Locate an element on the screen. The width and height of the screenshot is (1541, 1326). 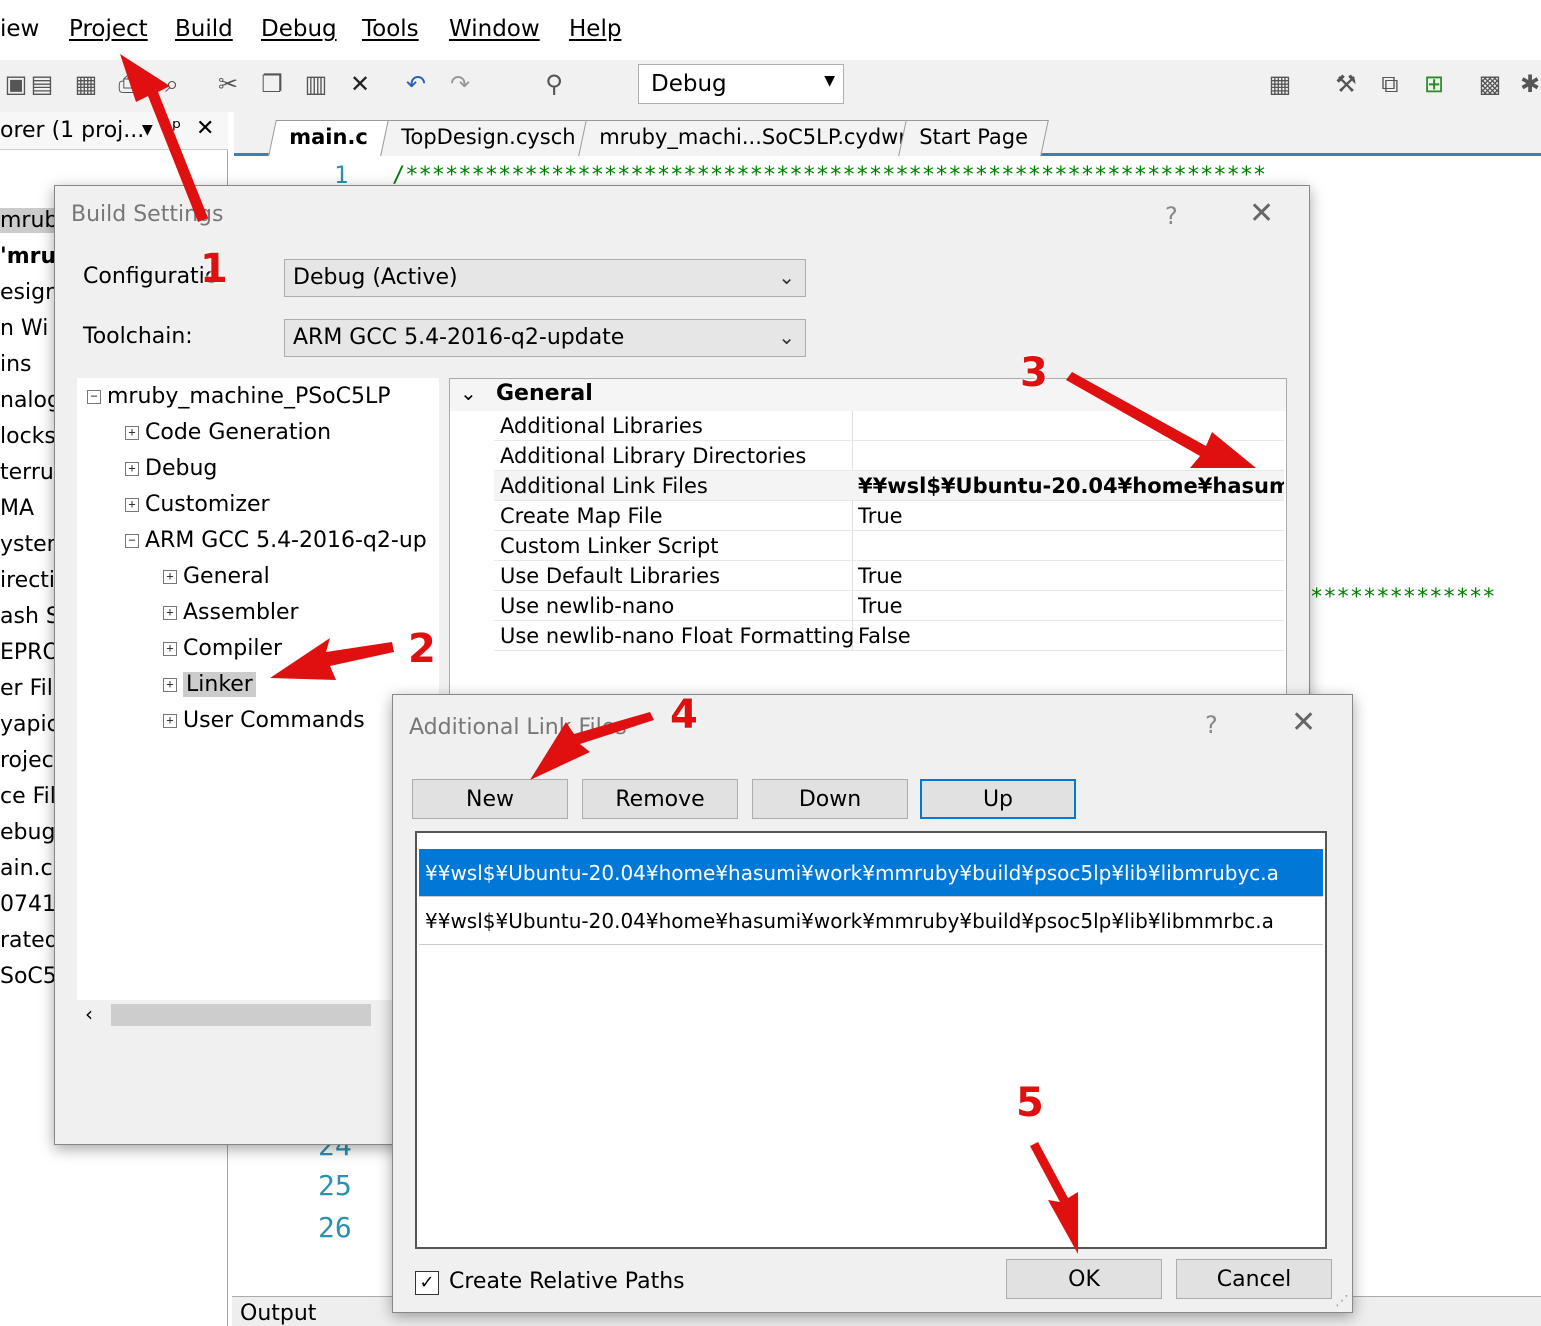
tree-horizontal-scrollbar: ‹ is located at coordinates (258, 1015).